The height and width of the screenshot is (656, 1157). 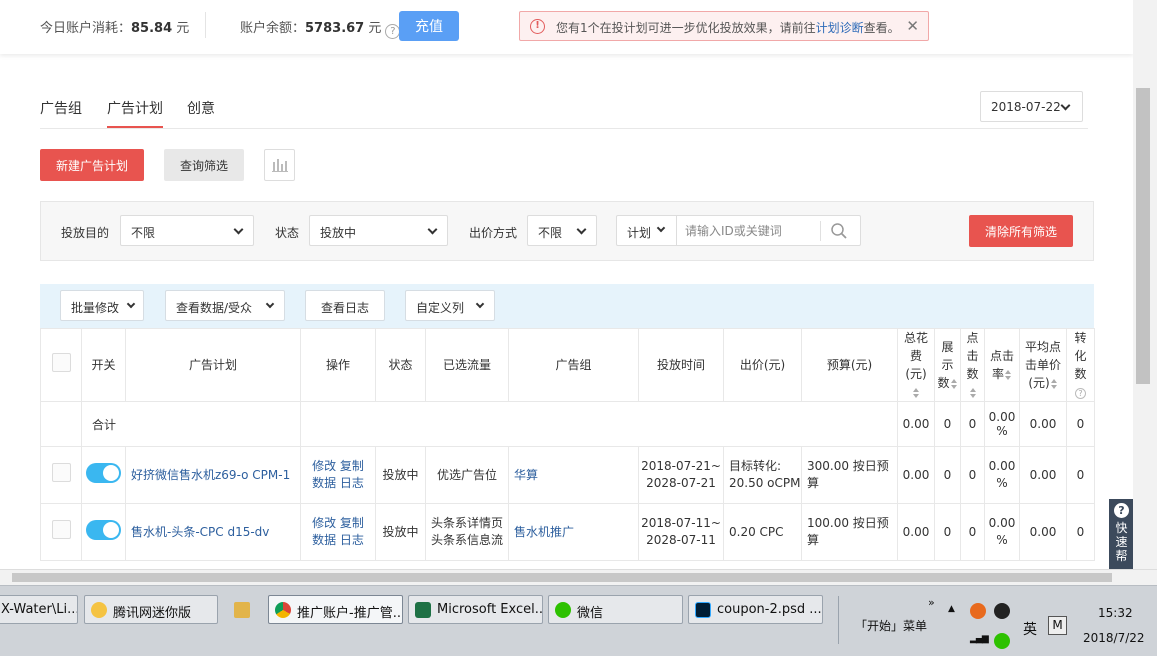 I want to click on status-select: 投放中, so click(x=378, y=230).